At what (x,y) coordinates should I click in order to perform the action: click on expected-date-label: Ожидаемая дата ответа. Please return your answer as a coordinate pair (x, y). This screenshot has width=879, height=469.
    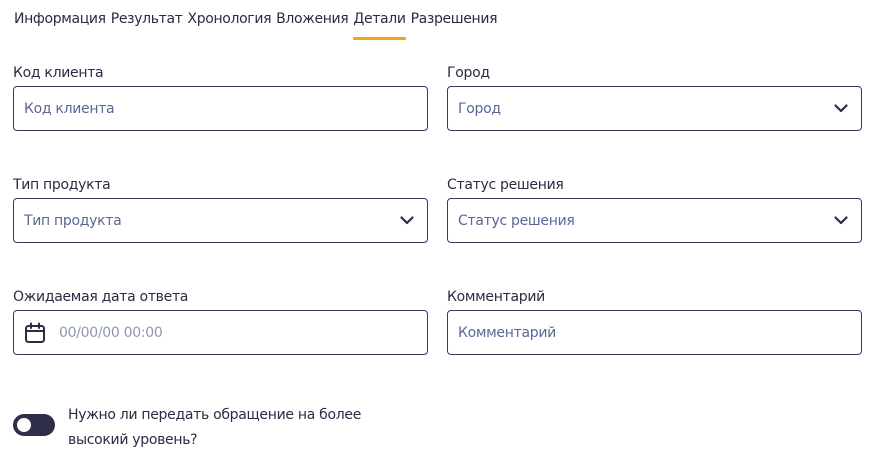
    Looking at the image, I should click on (101, 297).